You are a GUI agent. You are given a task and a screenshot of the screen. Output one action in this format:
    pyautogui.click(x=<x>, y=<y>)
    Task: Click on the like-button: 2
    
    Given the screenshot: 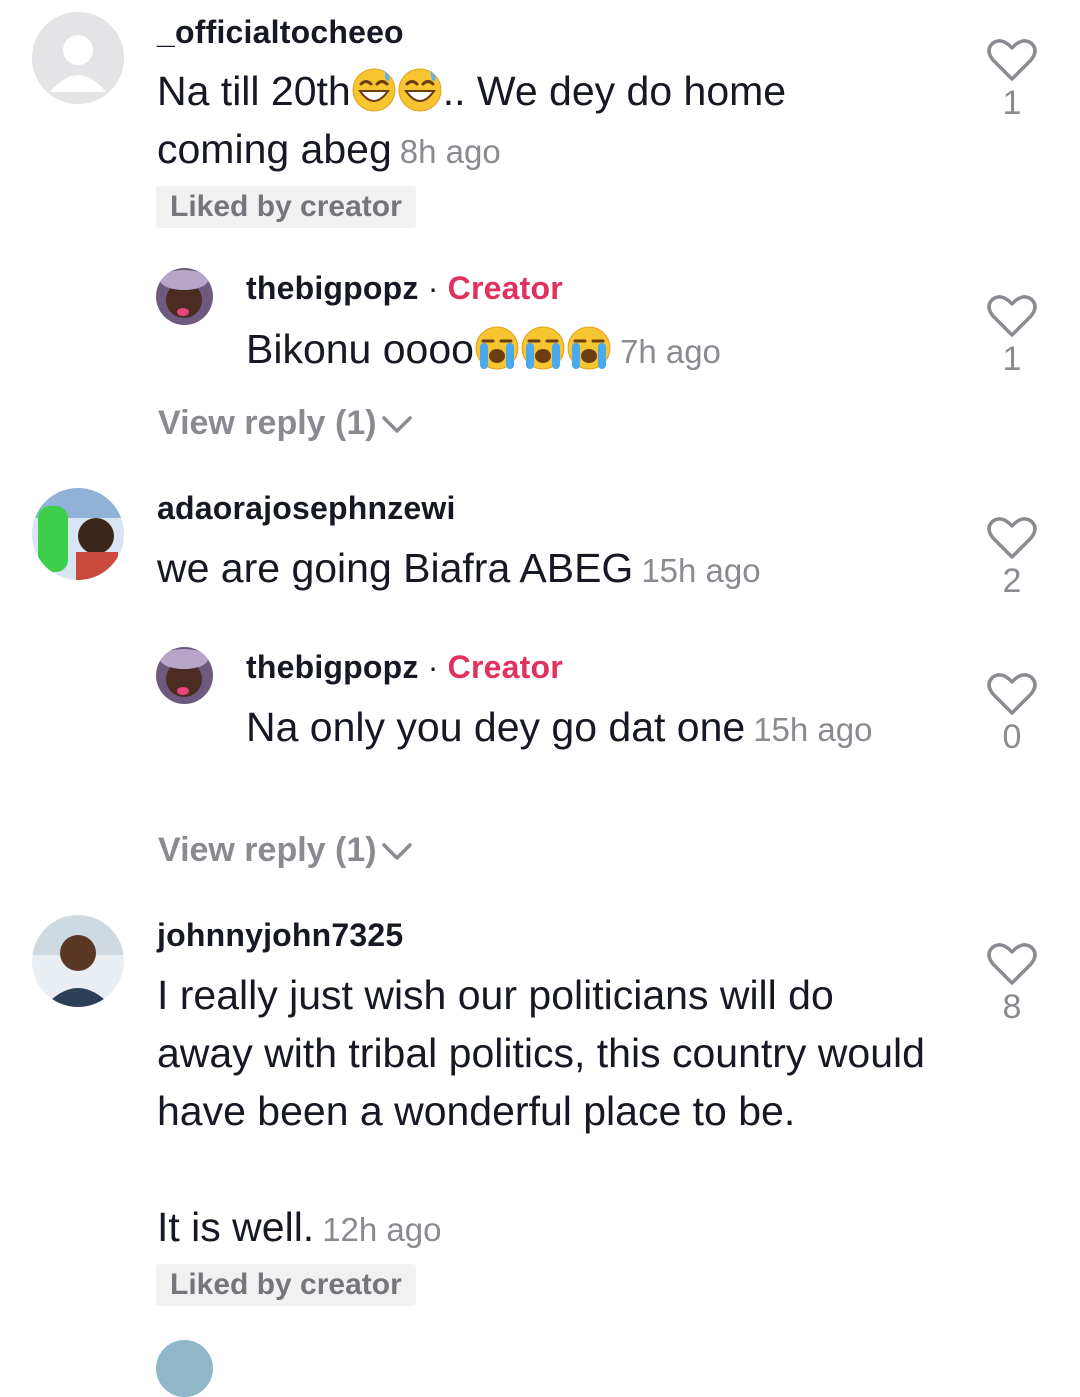 What is the action you would take?
    pyautogui.click(x=1012, y=558)
    